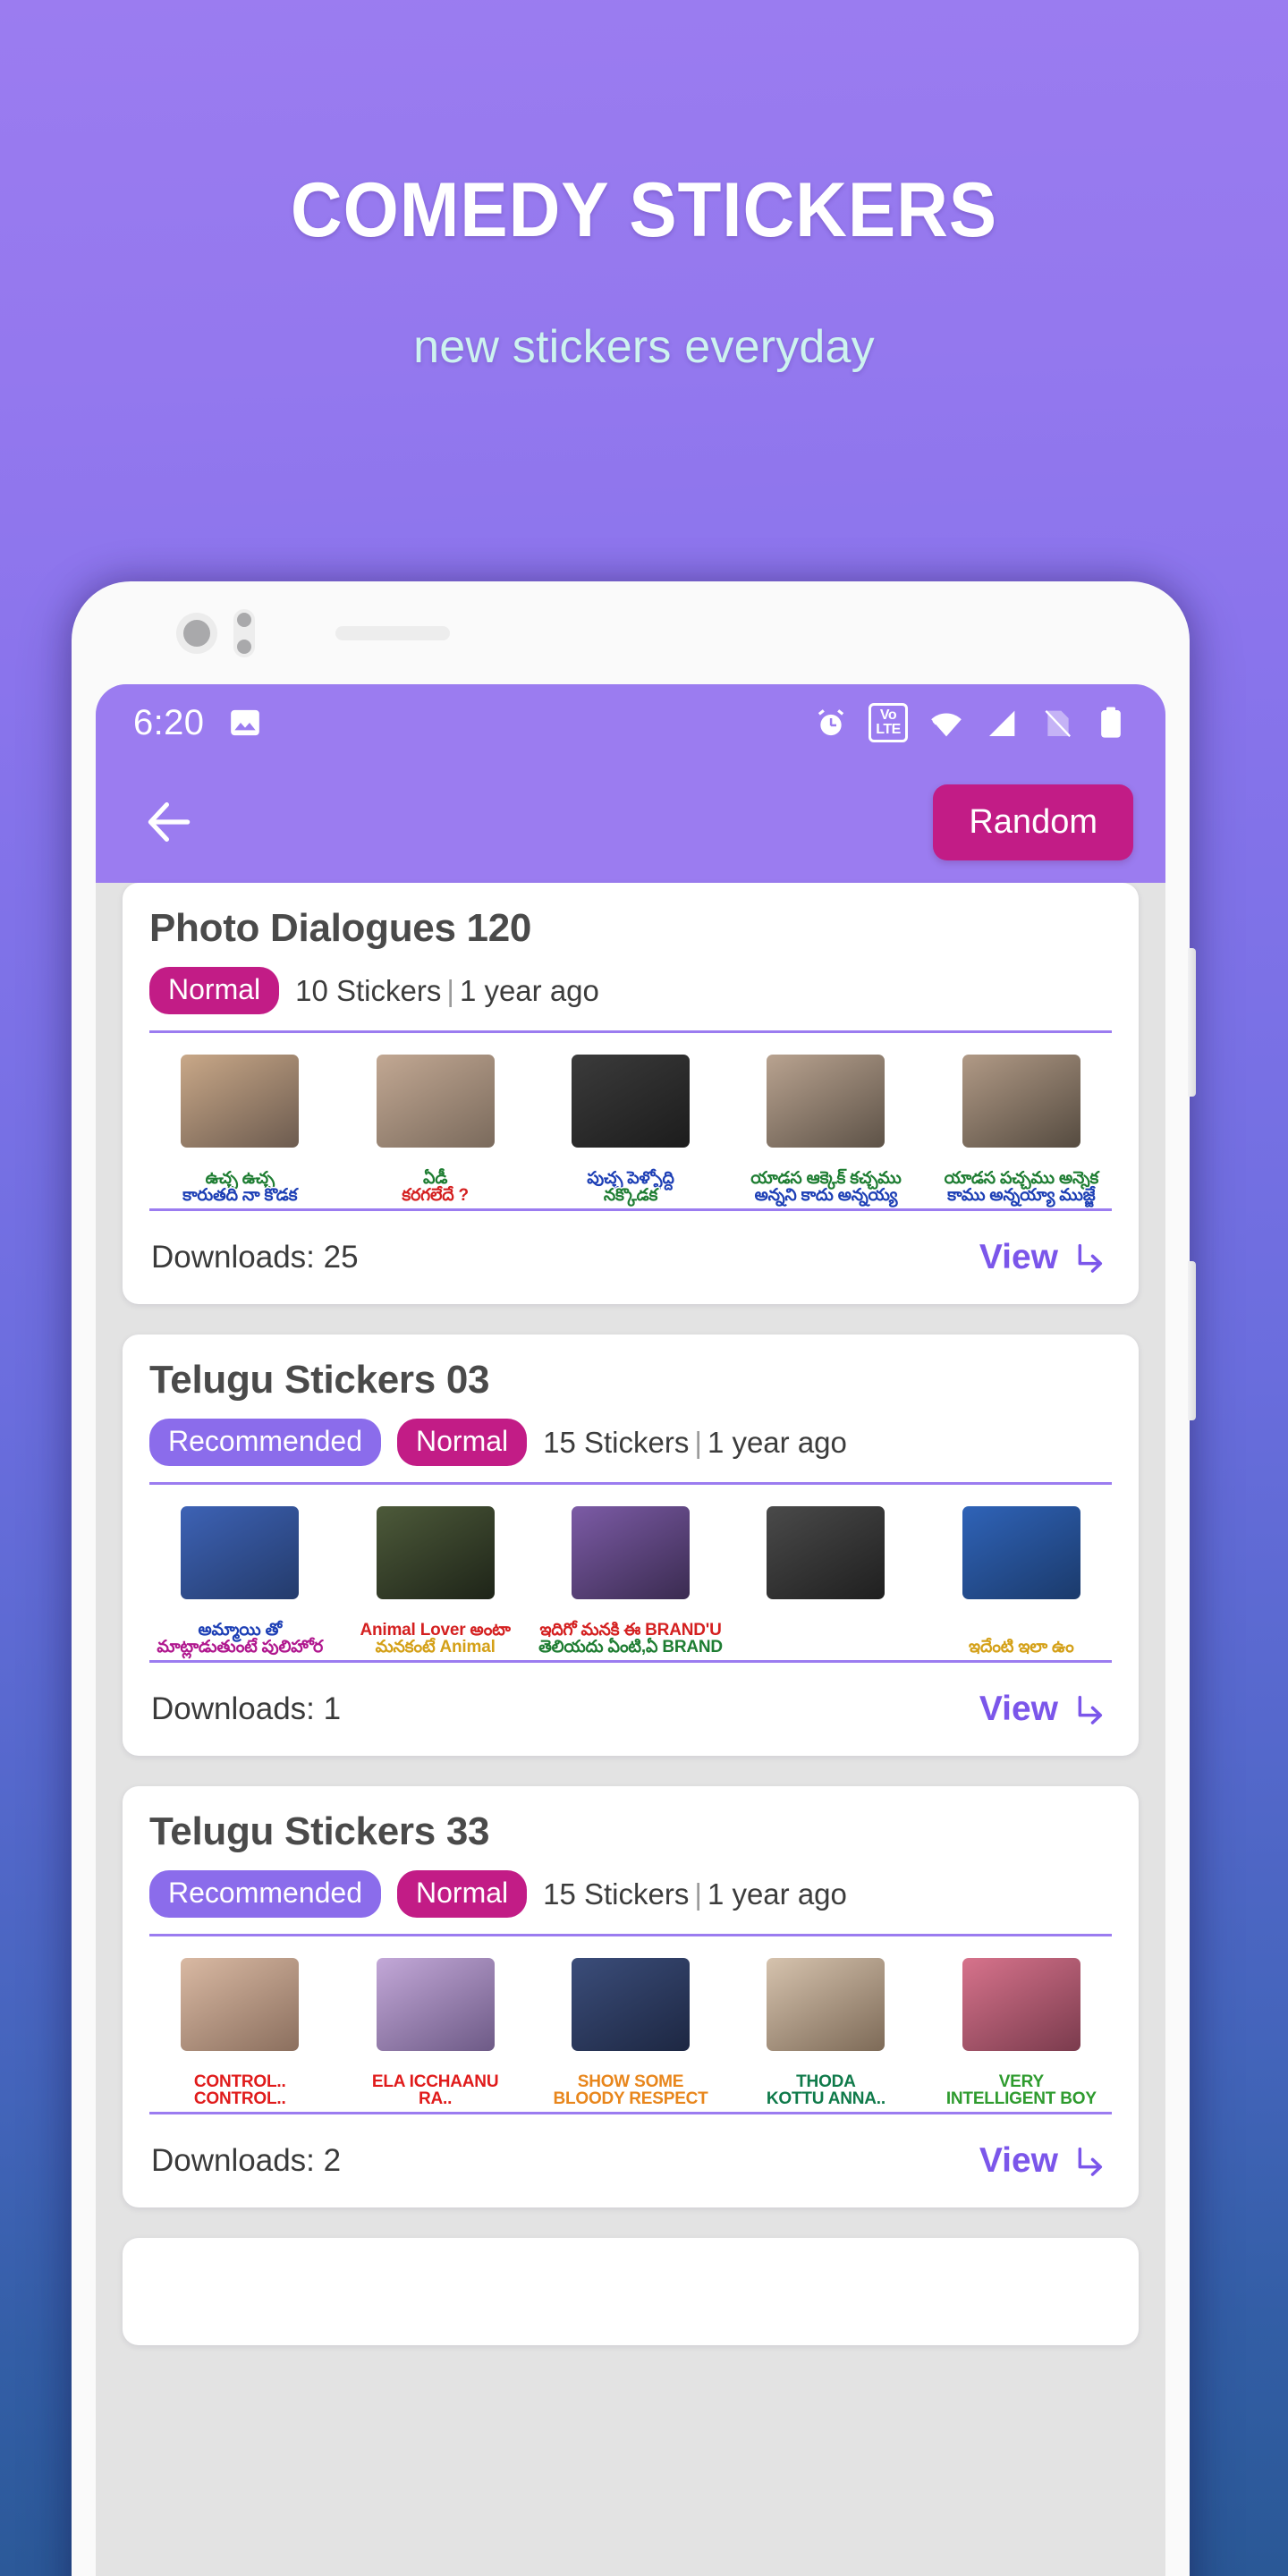  I want to click on sticker-thumbnail: CONTROL.. CONTROL.., so click(239, 2032).